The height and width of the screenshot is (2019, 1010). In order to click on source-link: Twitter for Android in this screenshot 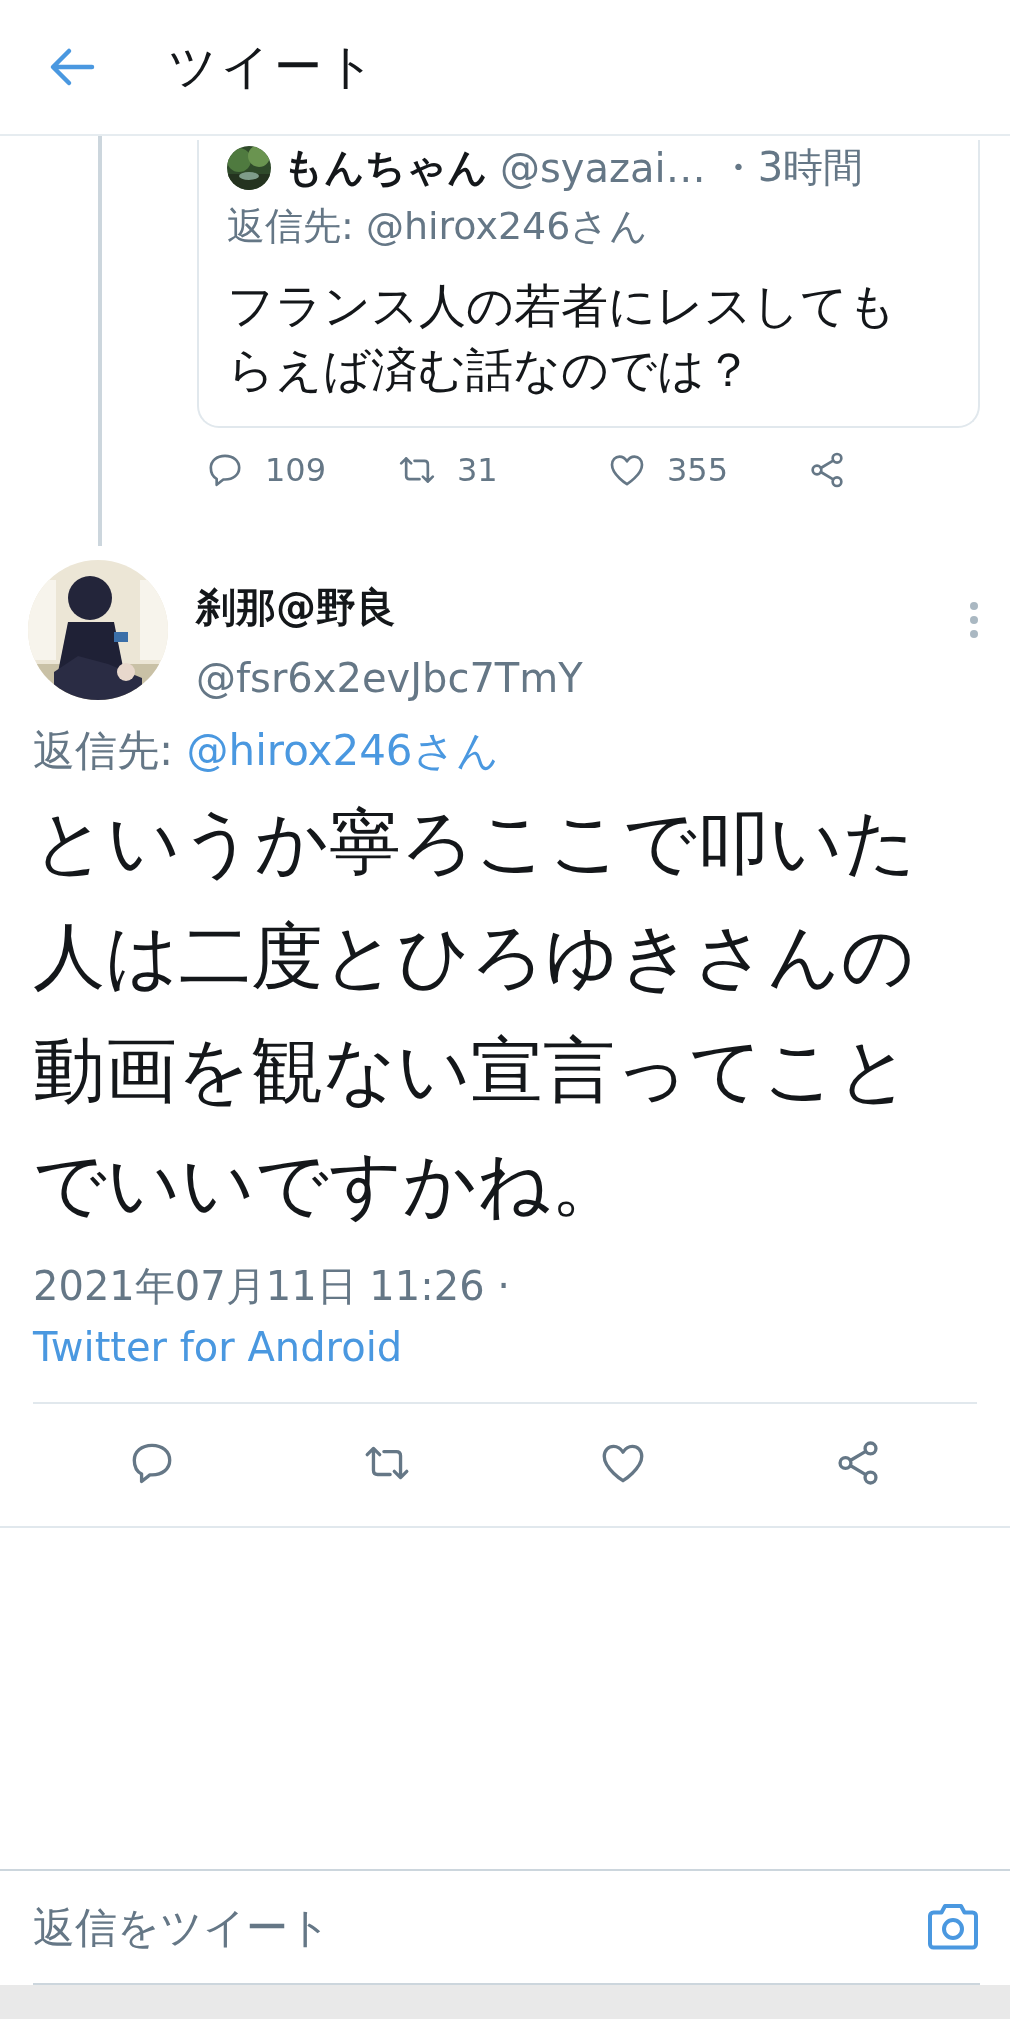, I will do `click(218, 1347)`.